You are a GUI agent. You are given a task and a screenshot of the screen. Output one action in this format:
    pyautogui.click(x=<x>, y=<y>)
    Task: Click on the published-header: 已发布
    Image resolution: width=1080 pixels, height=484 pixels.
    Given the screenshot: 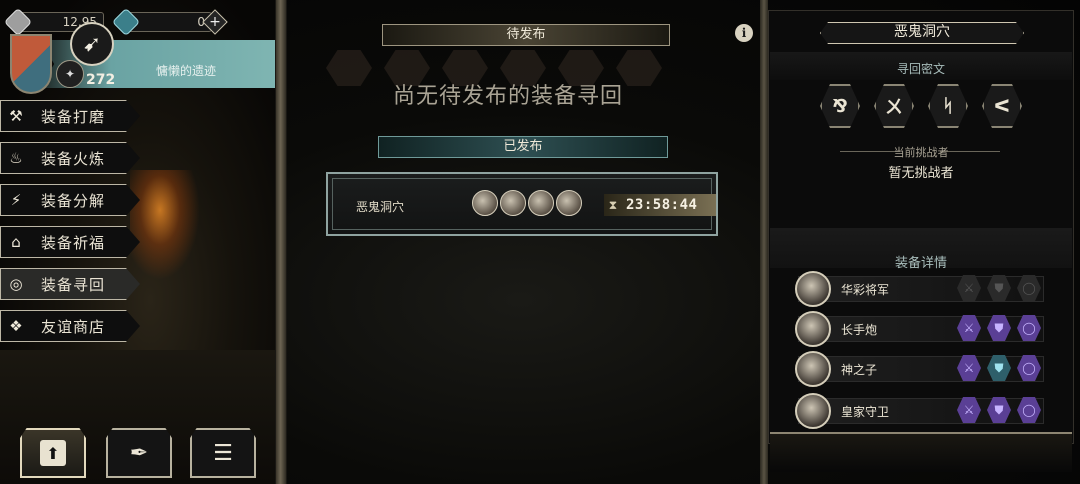 What is the action you would take?
    pyautogui.click(x=523, y=147)
    